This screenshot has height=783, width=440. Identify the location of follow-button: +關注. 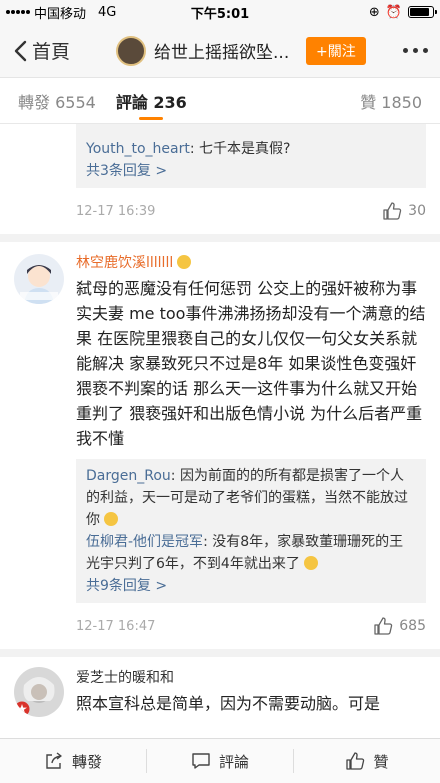
(336, 50).